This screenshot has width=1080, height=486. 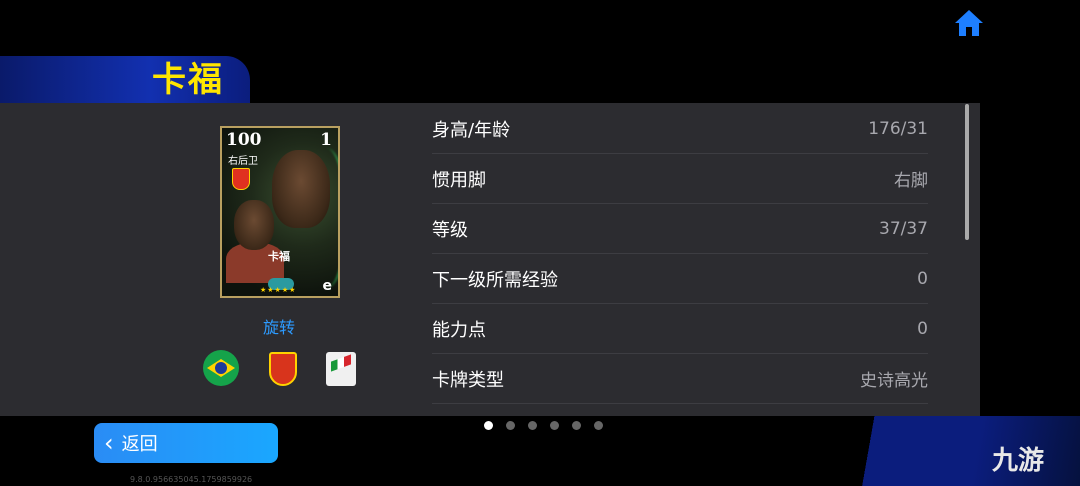 I want to click on back-button: ‹ 返回, so click(x=186, y=443).